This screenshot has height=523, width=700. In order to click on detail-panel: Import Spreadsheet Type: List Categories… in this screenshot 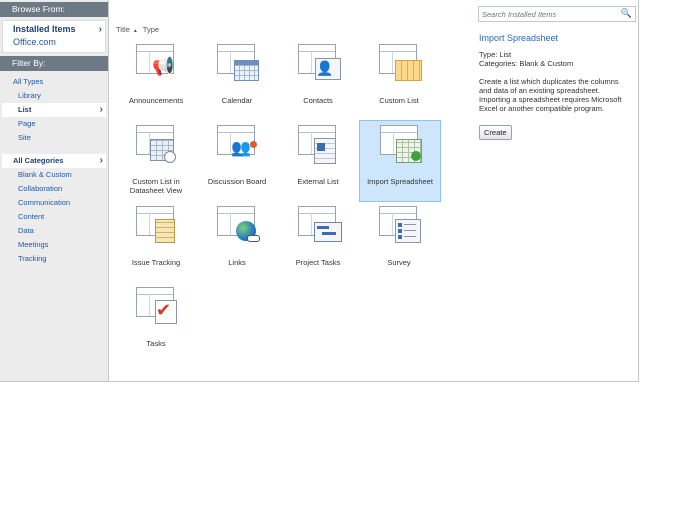, I will do `click(554, 86)`.